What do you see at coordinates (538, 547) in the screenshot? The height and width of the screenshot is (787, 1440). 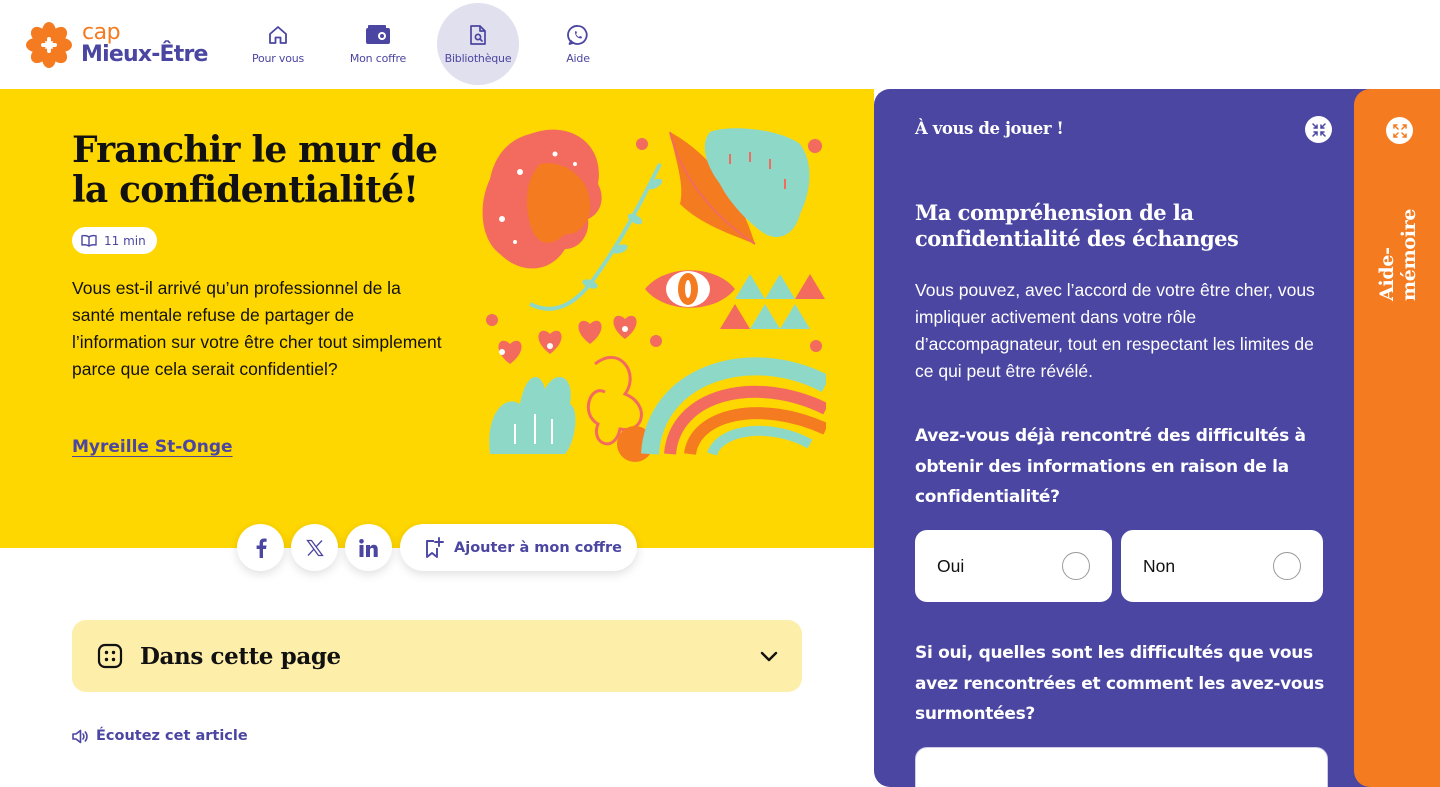 I see `add-to-vault-label: Ajouter à mon coffre` at bounding box center [538, 547].